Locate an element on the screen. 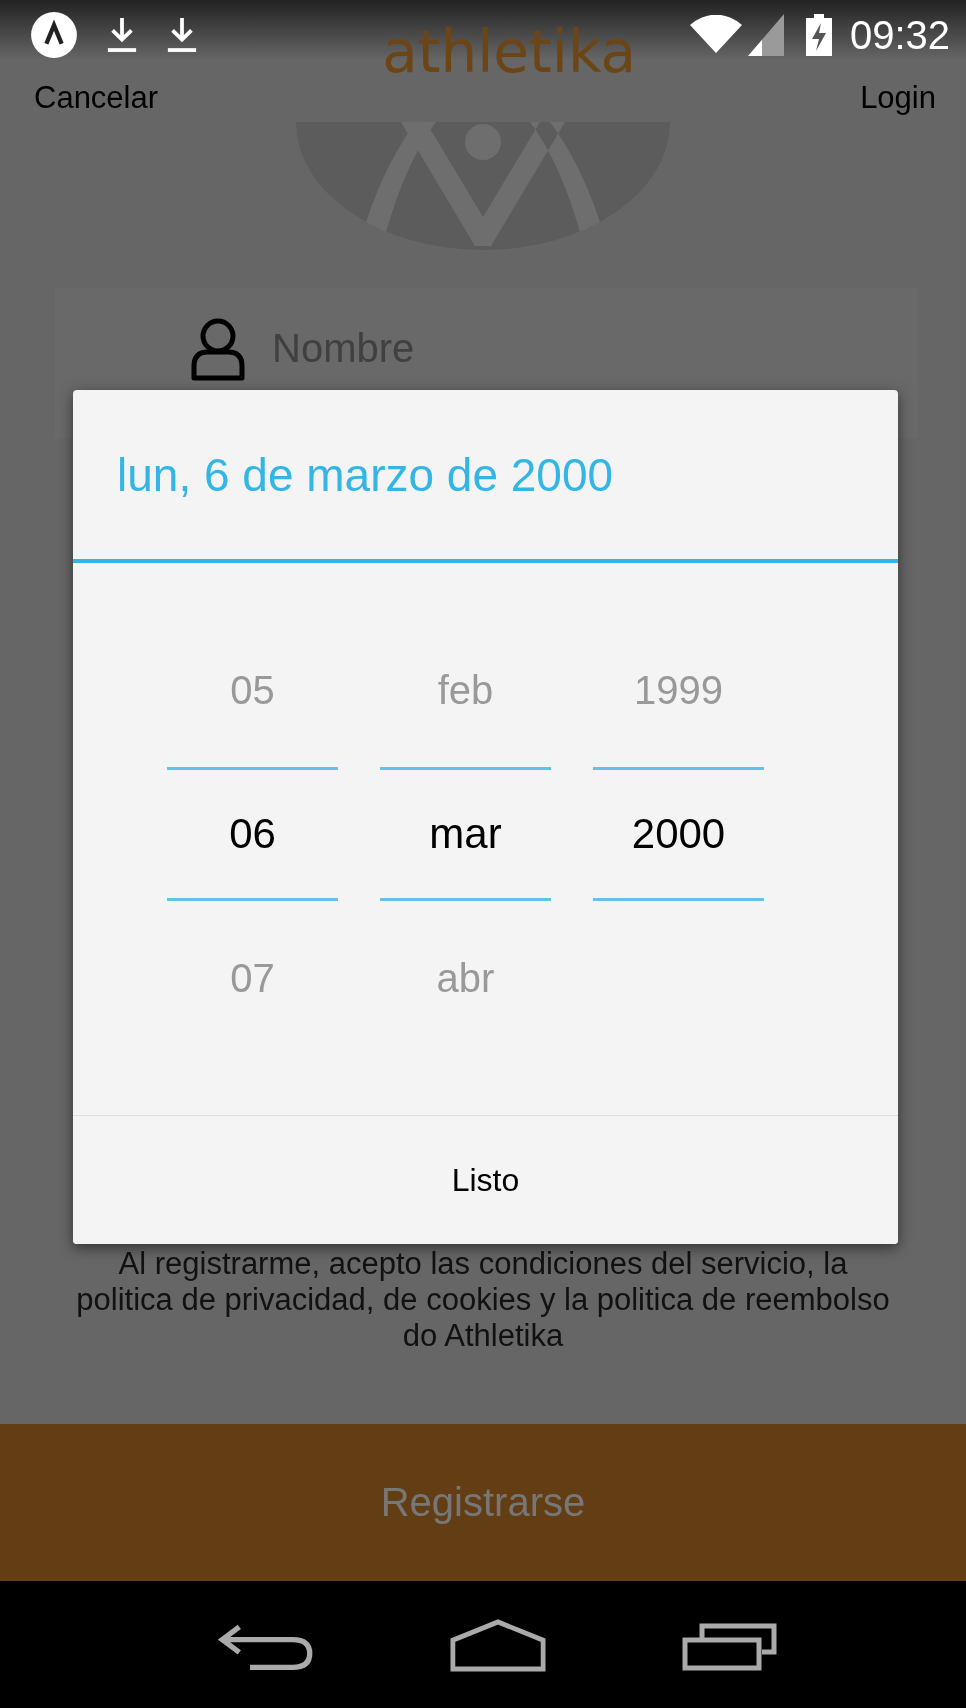 This screenshot has width=966, height=1708. picker-option: 1999 is located at coordinates (678, 690).